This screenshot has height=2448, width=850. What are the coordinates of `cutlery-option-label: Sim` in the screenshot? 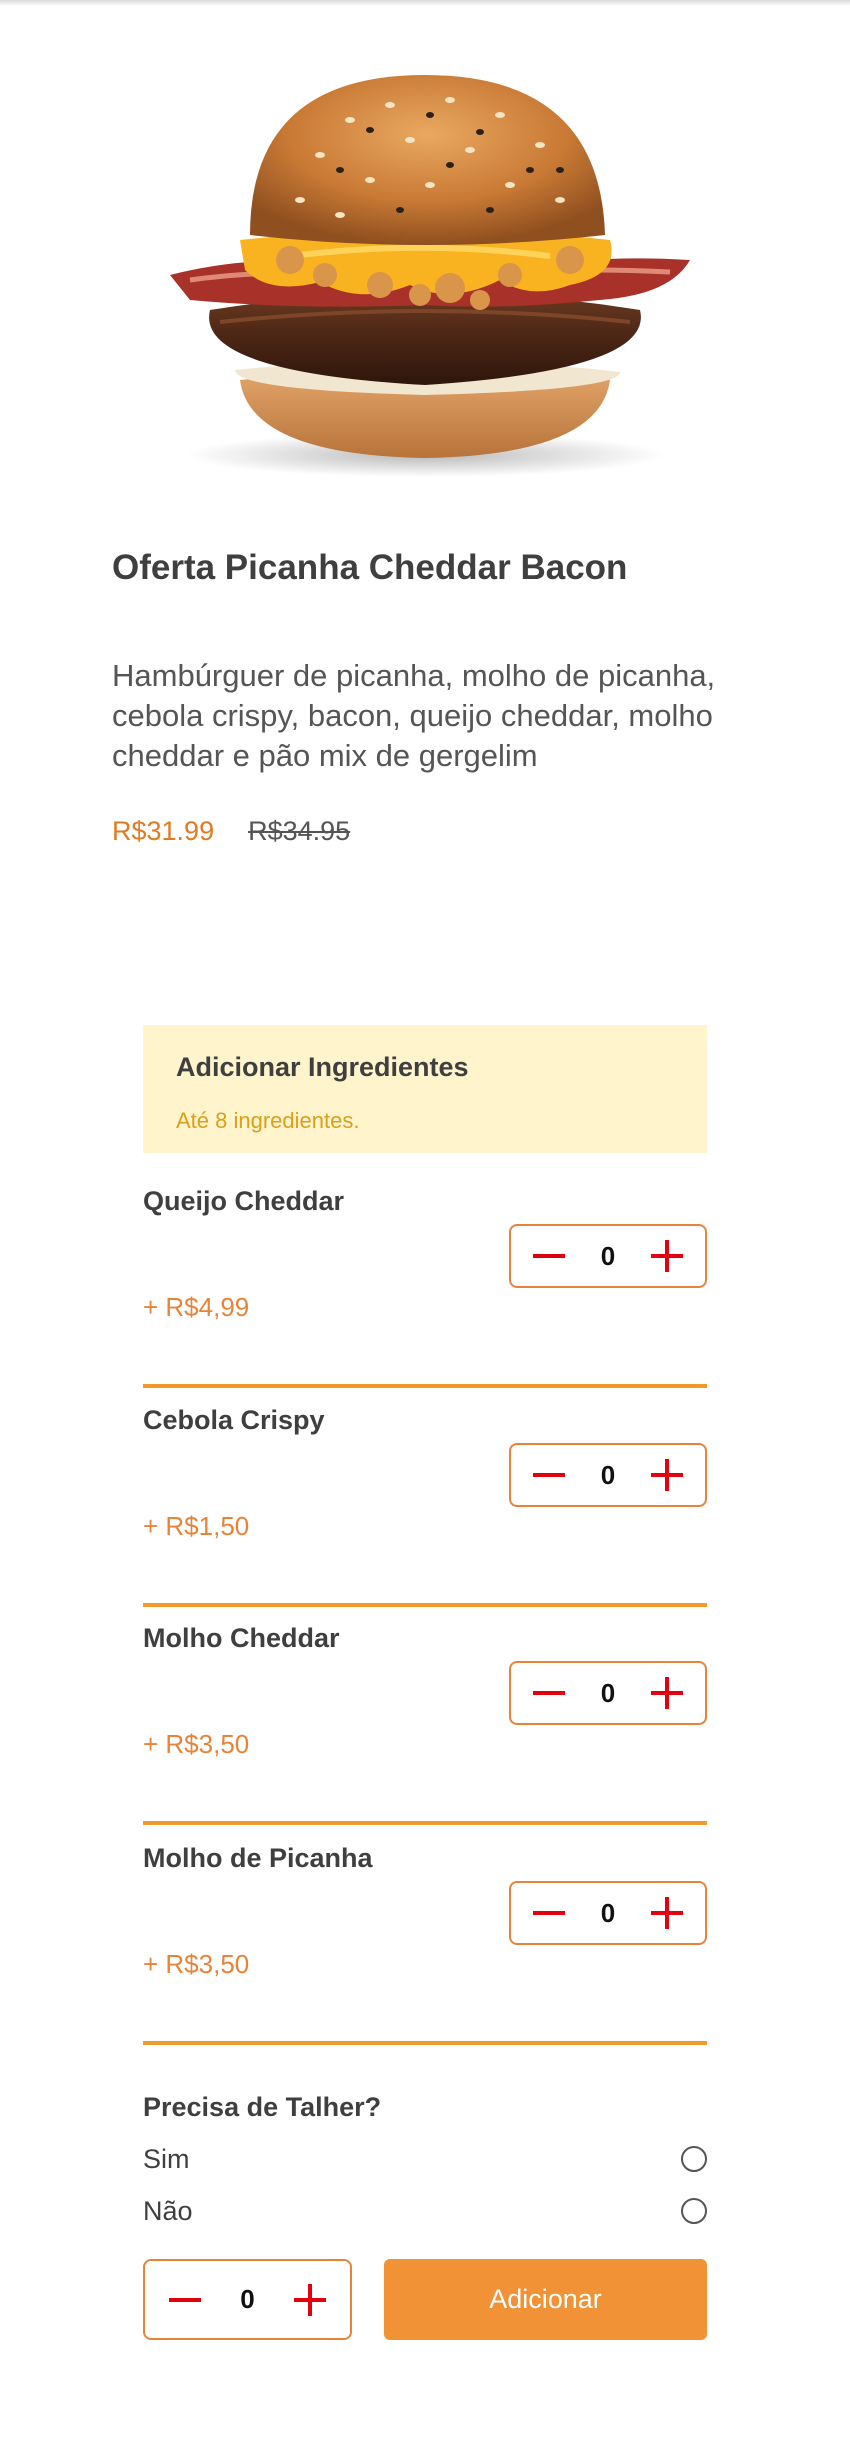 It's located at (166, 2158).